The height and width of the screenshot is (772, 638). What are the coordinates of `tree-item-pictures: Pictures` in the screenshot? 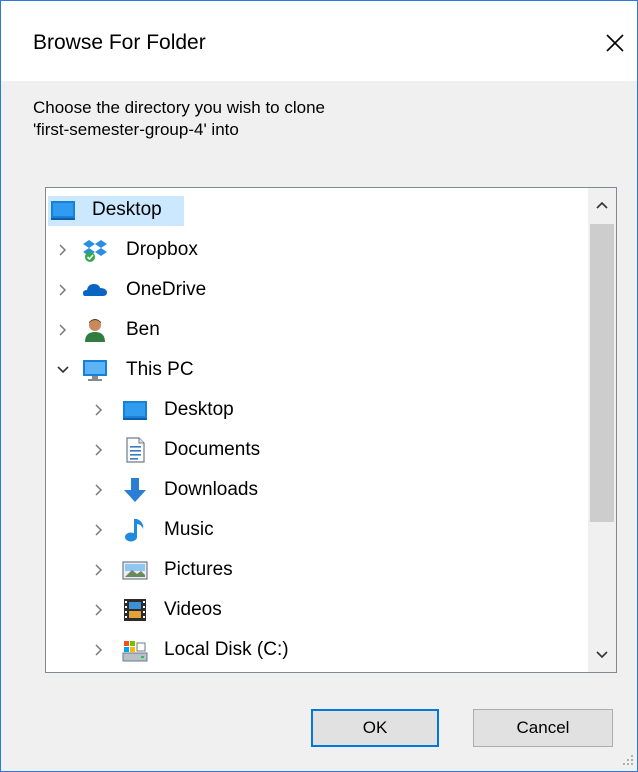 It's located at (316, 570).